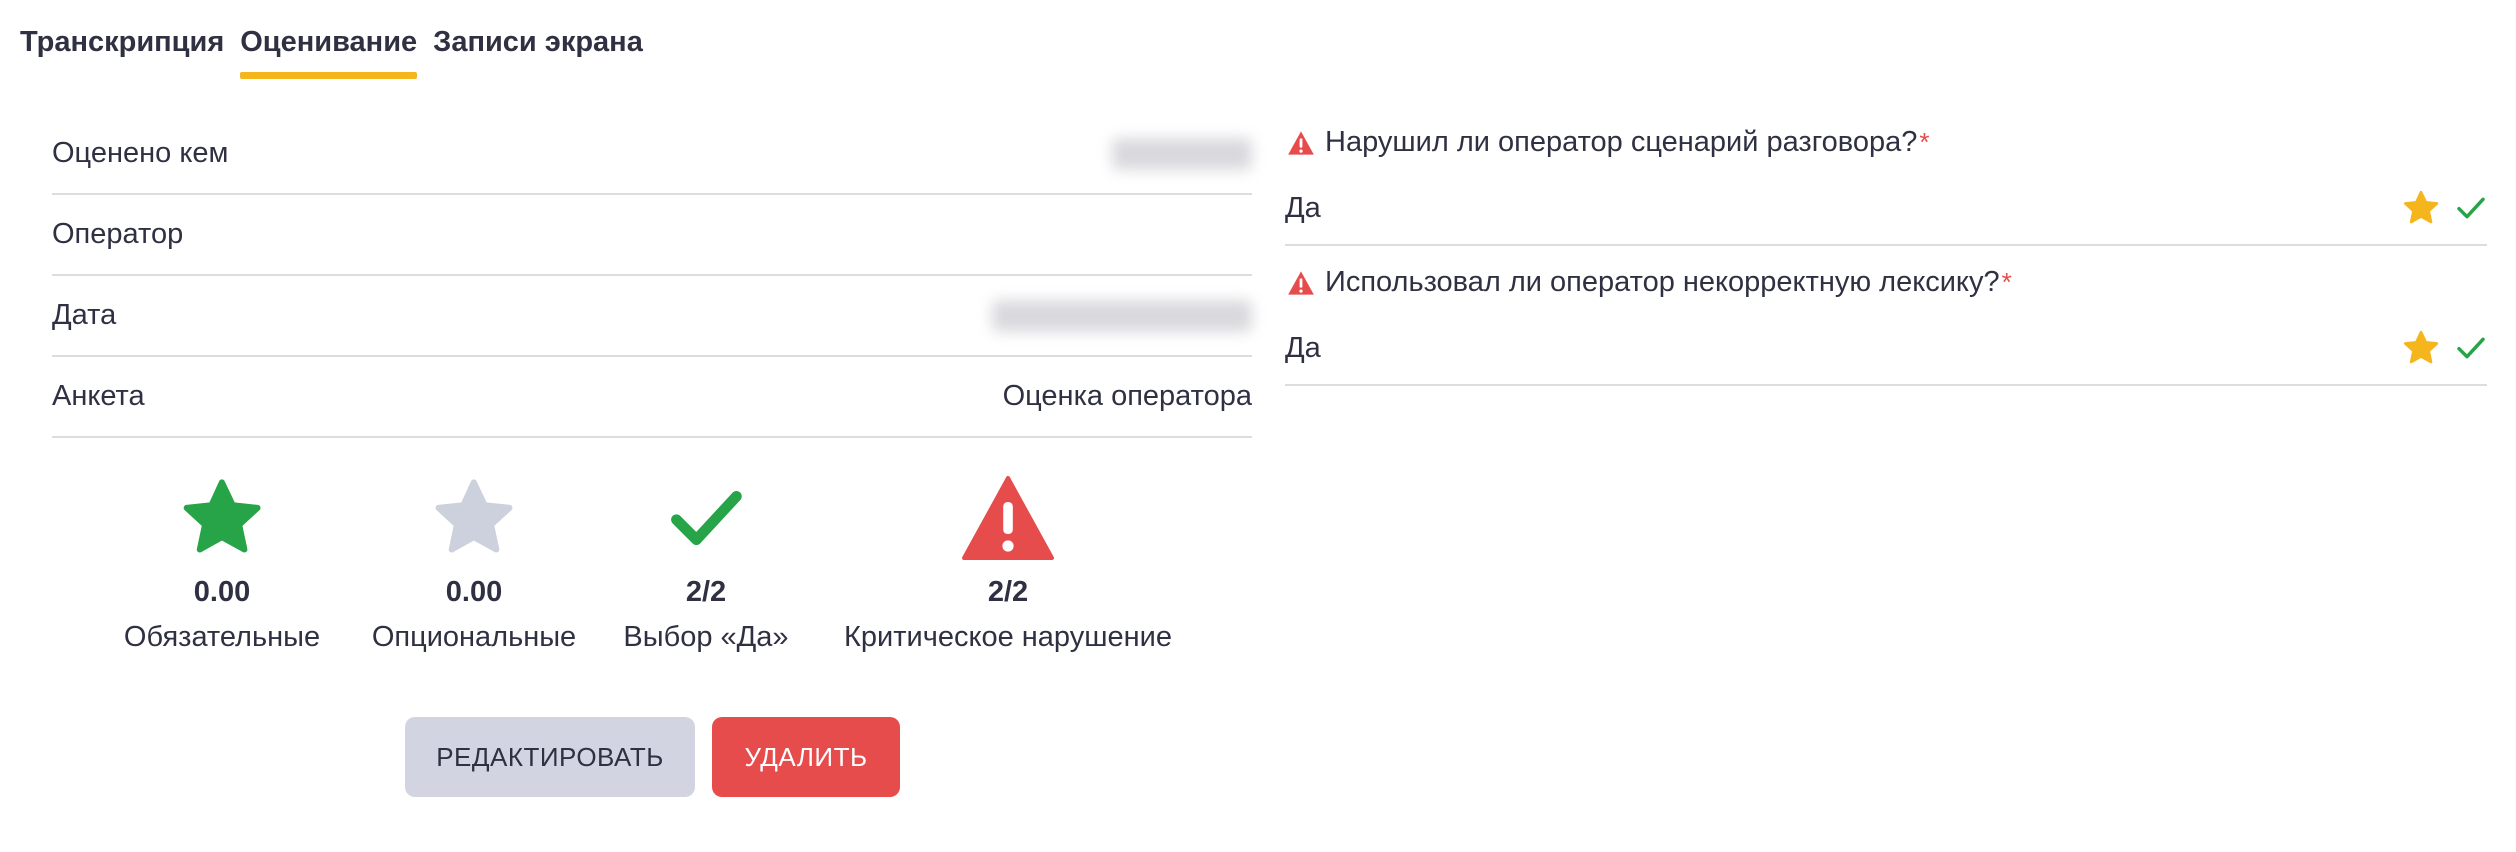 This screenshot has width=2516, height=852. Describe the element at coordinates (98, 396) in the screenshot. I see `info-label: Анкета` at that location.